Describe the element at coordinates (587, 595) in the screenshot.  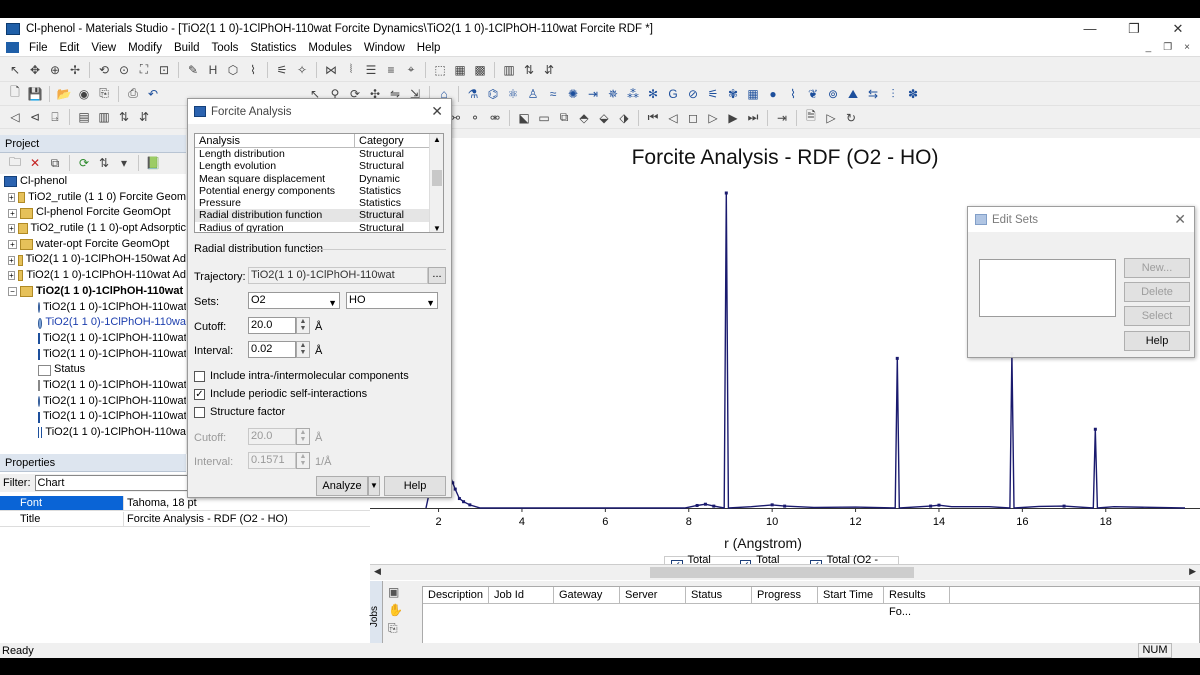
I see `col-gateway: Gateway` at that location.